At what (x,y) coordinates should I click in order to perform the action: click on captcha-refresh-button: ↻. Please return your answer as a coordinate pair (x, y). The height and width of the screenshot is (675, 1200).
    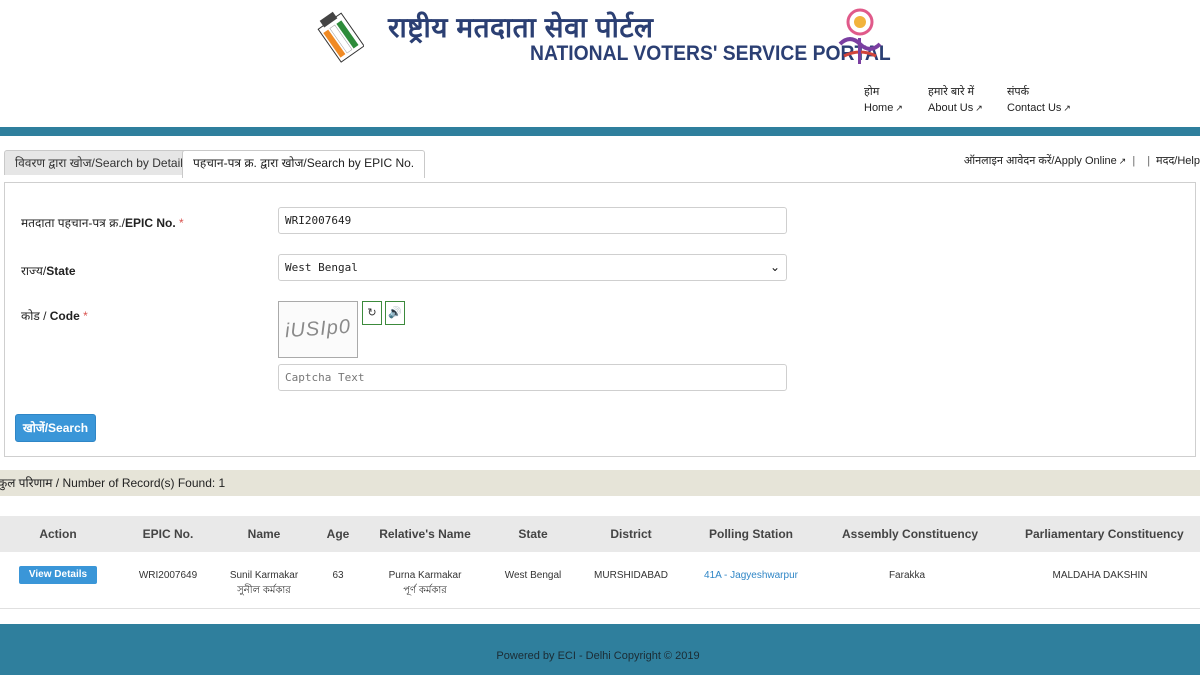
    Looking at the image, I should click on (372, 313).